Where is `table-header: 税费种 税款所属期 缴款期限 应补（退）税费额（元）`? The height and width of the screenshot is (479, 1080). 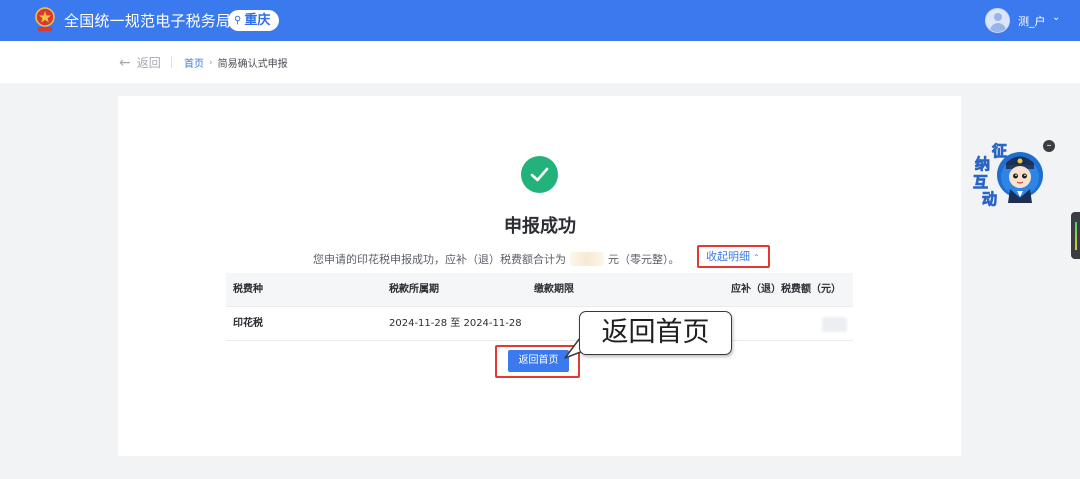 table-header: 税费种 税款所属期 缴款期限 应补（退）税费额（元） is located at coordinates (539, 290).